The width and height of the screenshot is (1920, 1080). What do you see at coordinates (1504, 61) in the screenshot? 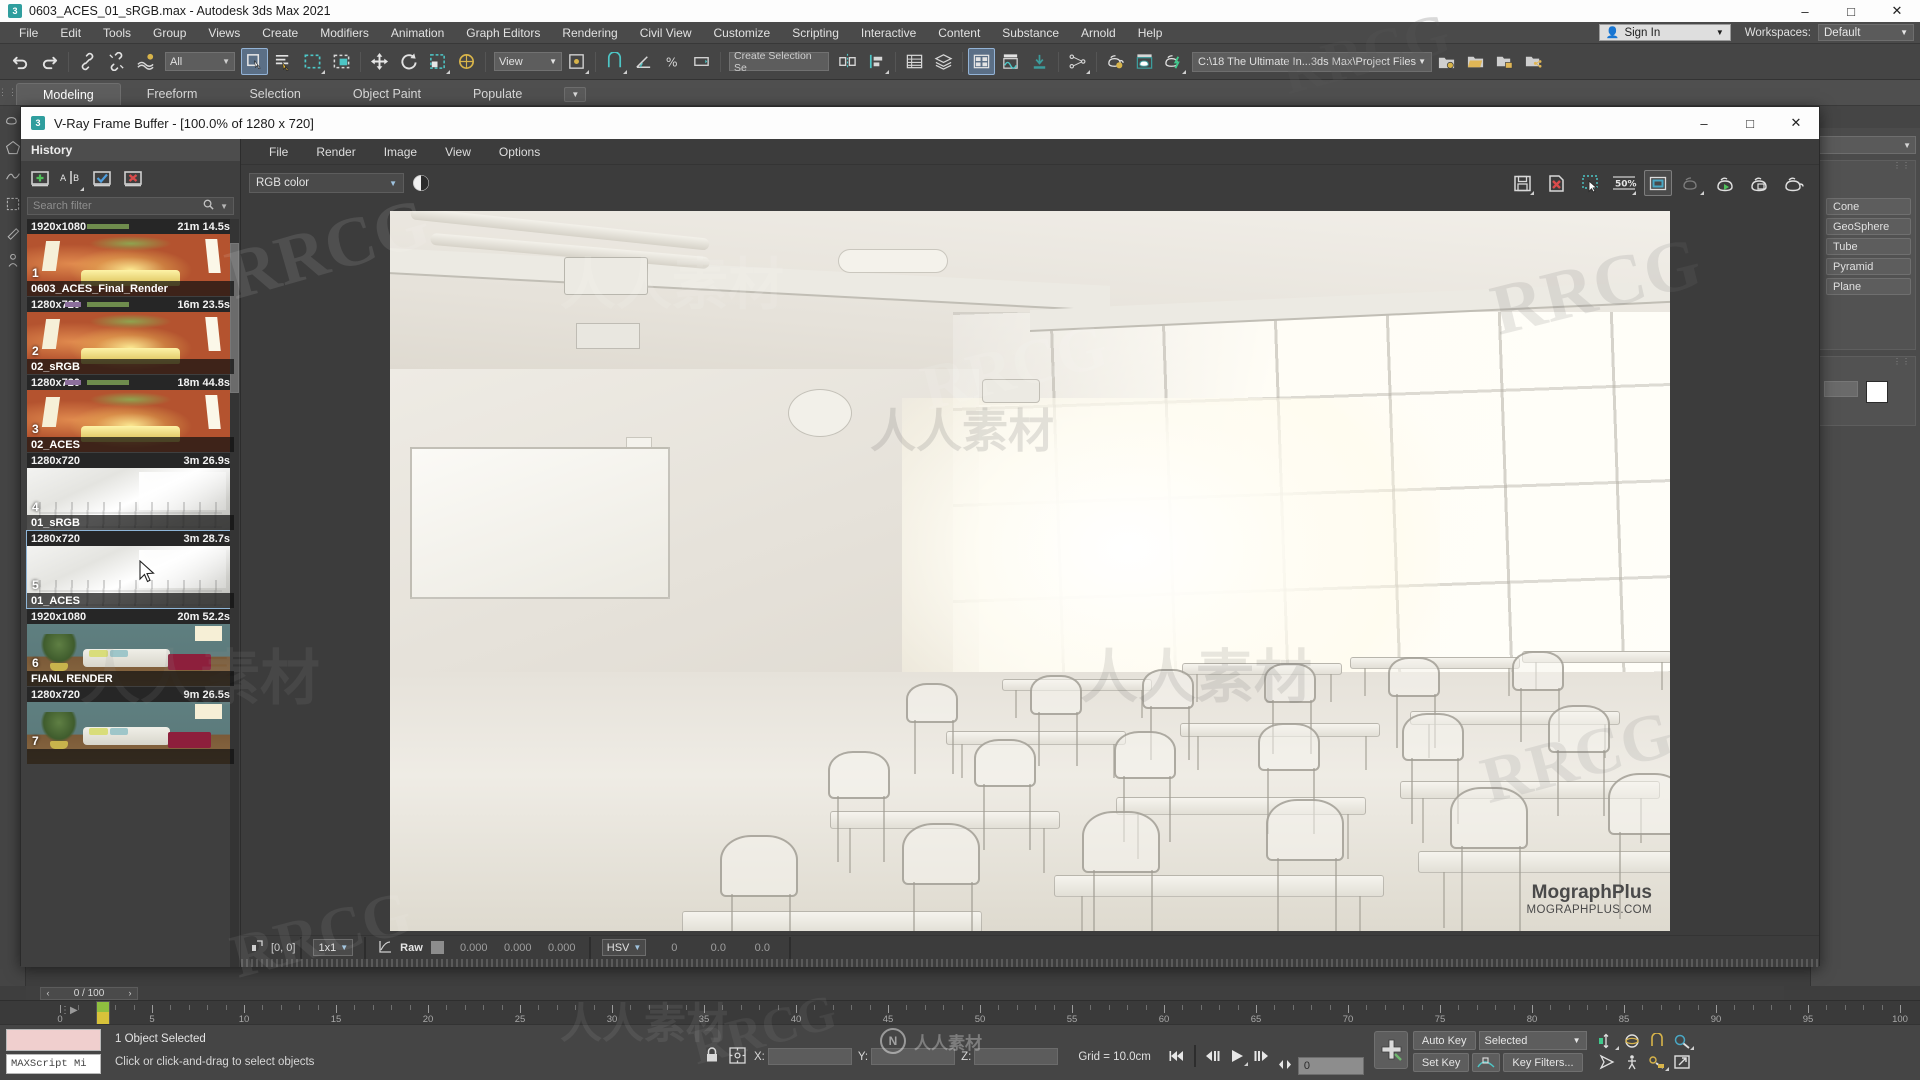
I see `set-project-folder-icon` at bounding box center [1504, 61].